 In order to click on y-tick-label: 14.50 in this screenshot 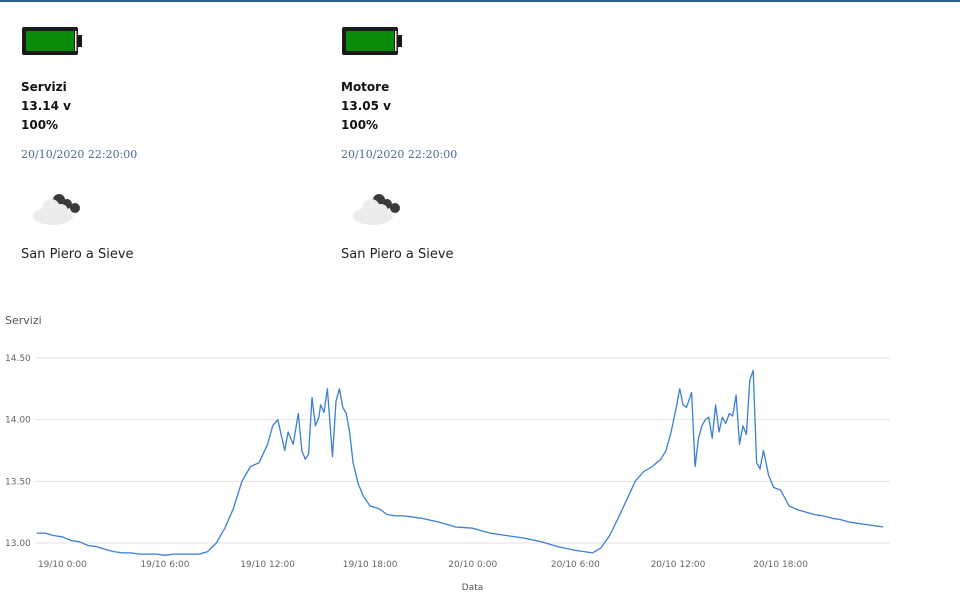, I will do `click(18, 359)`.